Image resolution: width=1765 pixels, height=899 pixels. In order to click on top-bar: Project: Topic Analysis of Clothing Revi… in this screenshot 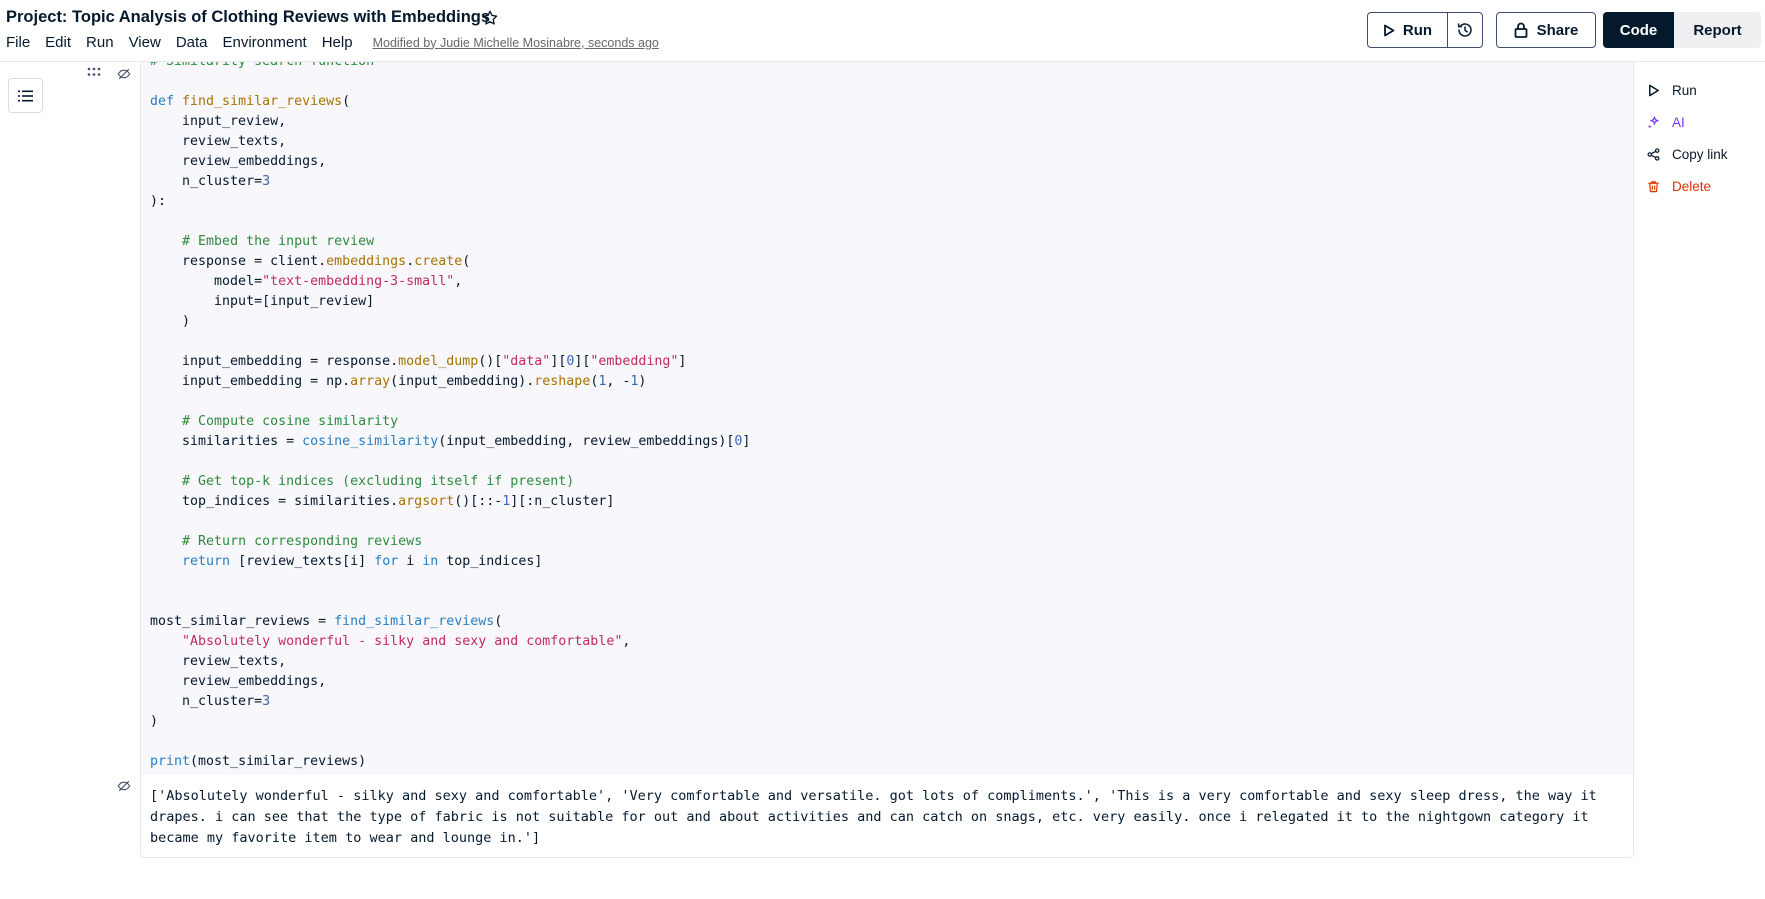, I will do `click(882, 31)`.